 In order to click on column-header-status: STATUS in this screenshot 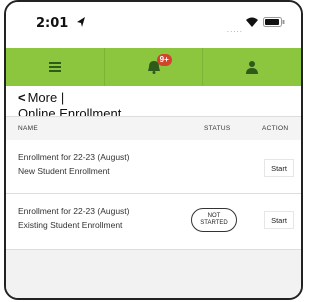, I will do `click(217, 128)`.